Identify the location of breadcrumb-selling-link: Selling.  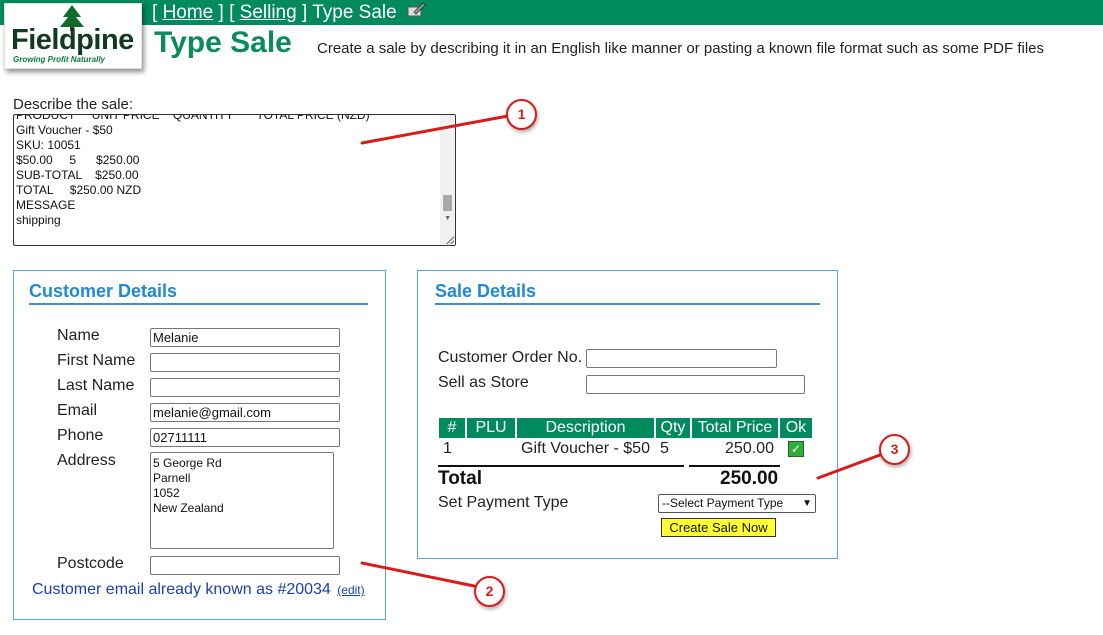
(268, 12).